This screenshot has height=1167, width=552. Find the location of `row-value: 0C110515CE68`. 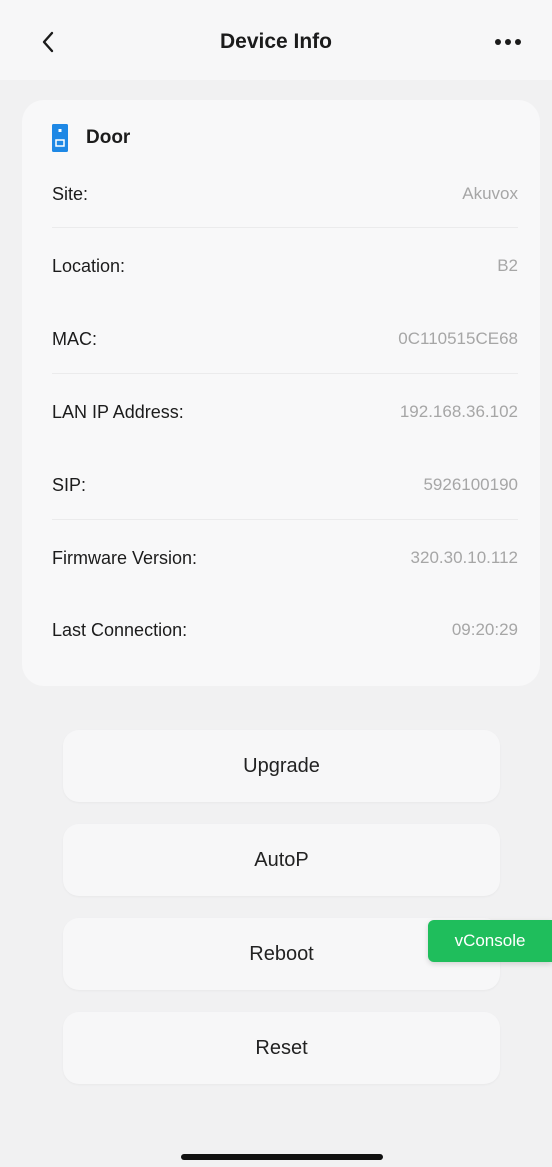

row-value: 0C110515CE68 is located at coordinates (458, 338).